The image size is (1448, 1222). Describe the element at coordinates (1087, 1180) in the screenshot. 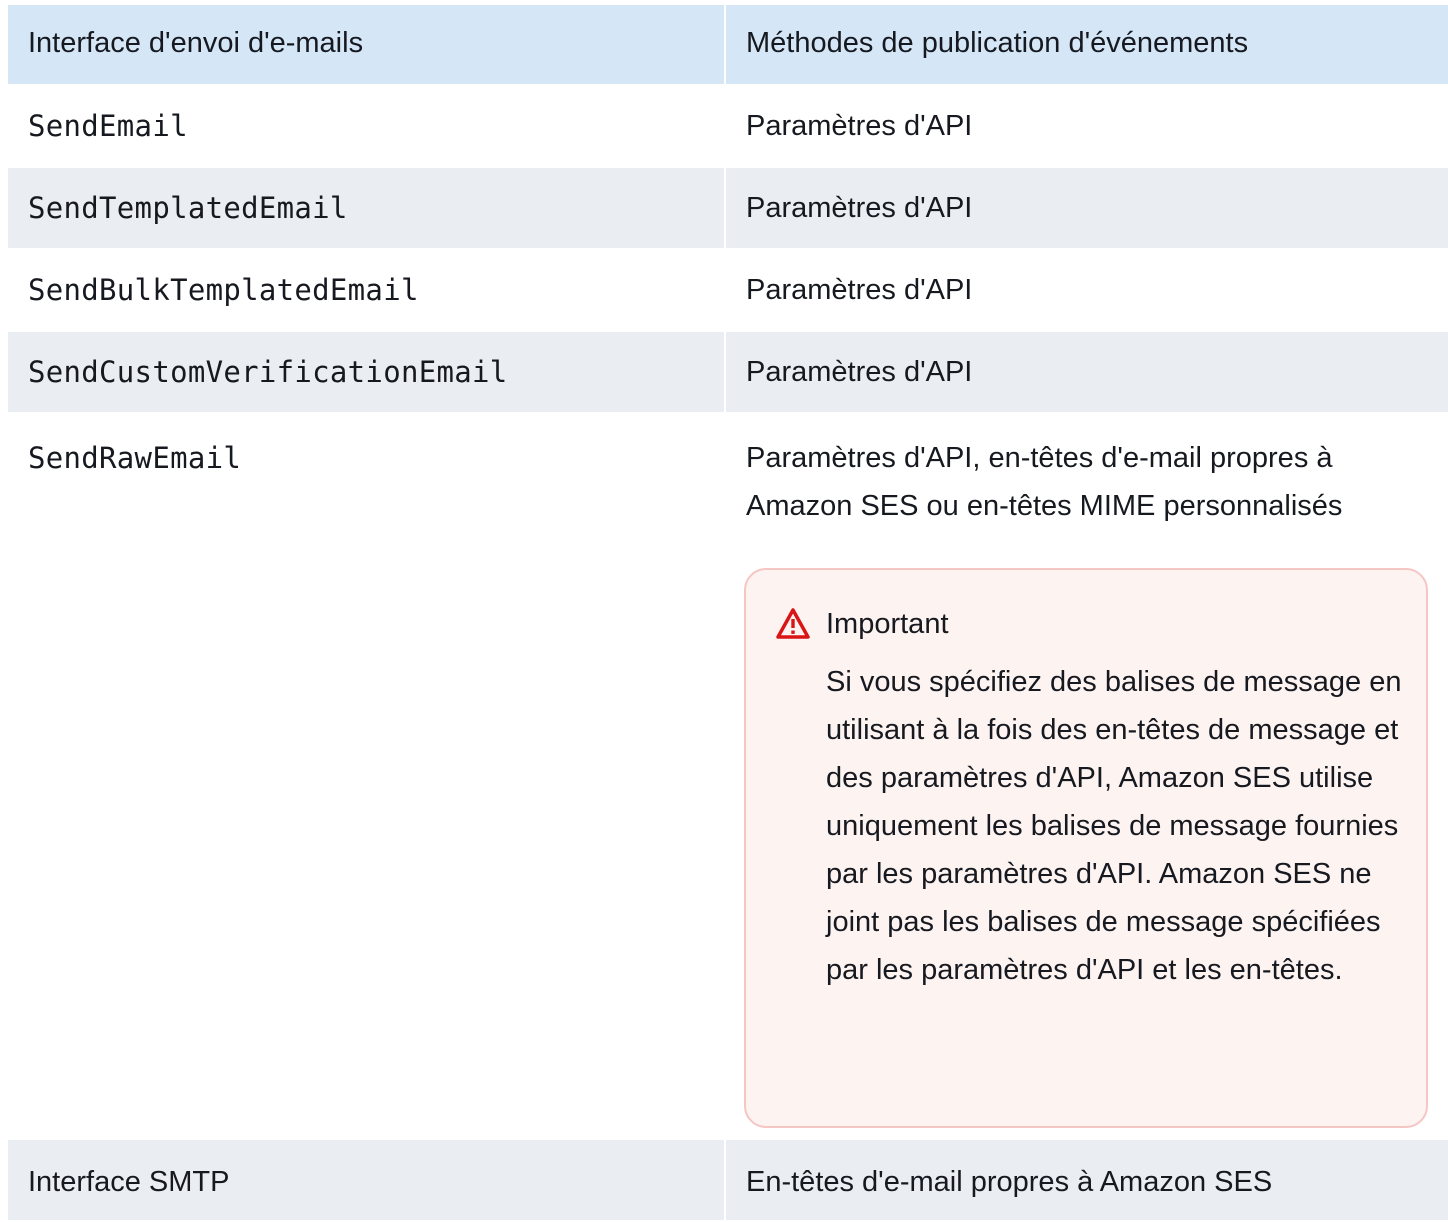

I see `methods-cell: En-têtes d'e-mail propres à Amazon SES` at that location.